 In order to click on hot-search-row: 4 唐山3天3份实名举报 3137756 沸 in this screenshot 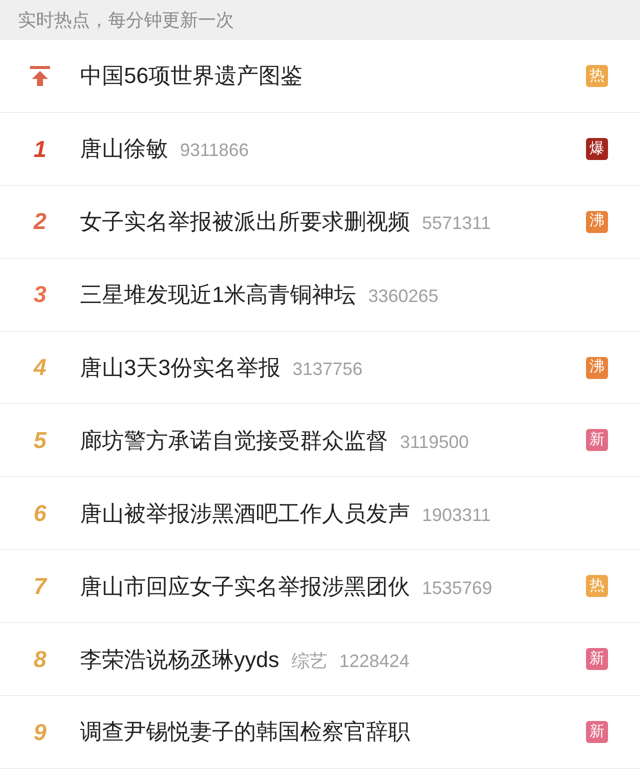, I will do `click(320, 368)`.